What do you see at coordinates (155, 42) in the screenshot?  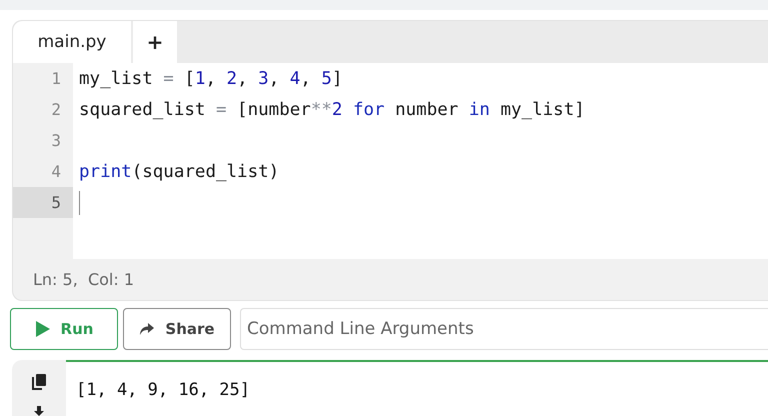 I see `file-tab: +` at bounding box center [155, 42].